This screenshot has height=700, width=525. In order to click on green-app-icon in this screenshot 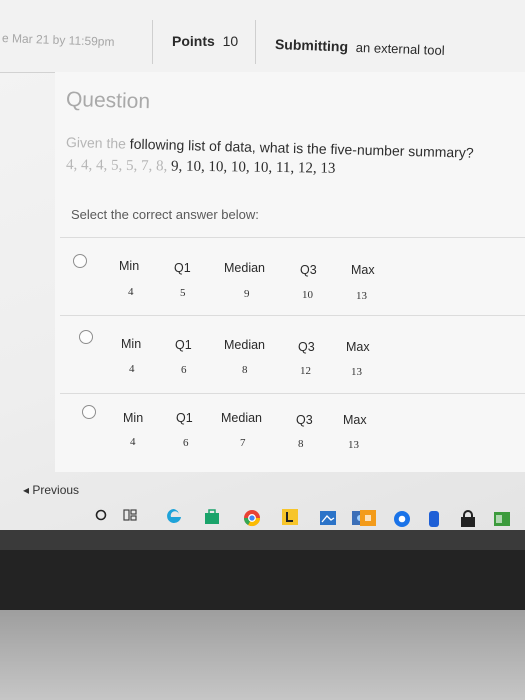, I will do `click(502, 519)`.